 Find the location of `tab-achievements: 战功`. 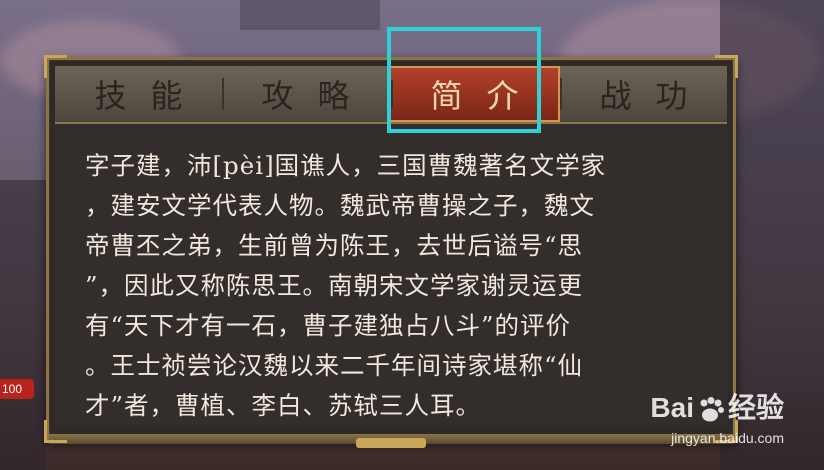

tab-achievements: 战功 is located at coordinates (643, 94).